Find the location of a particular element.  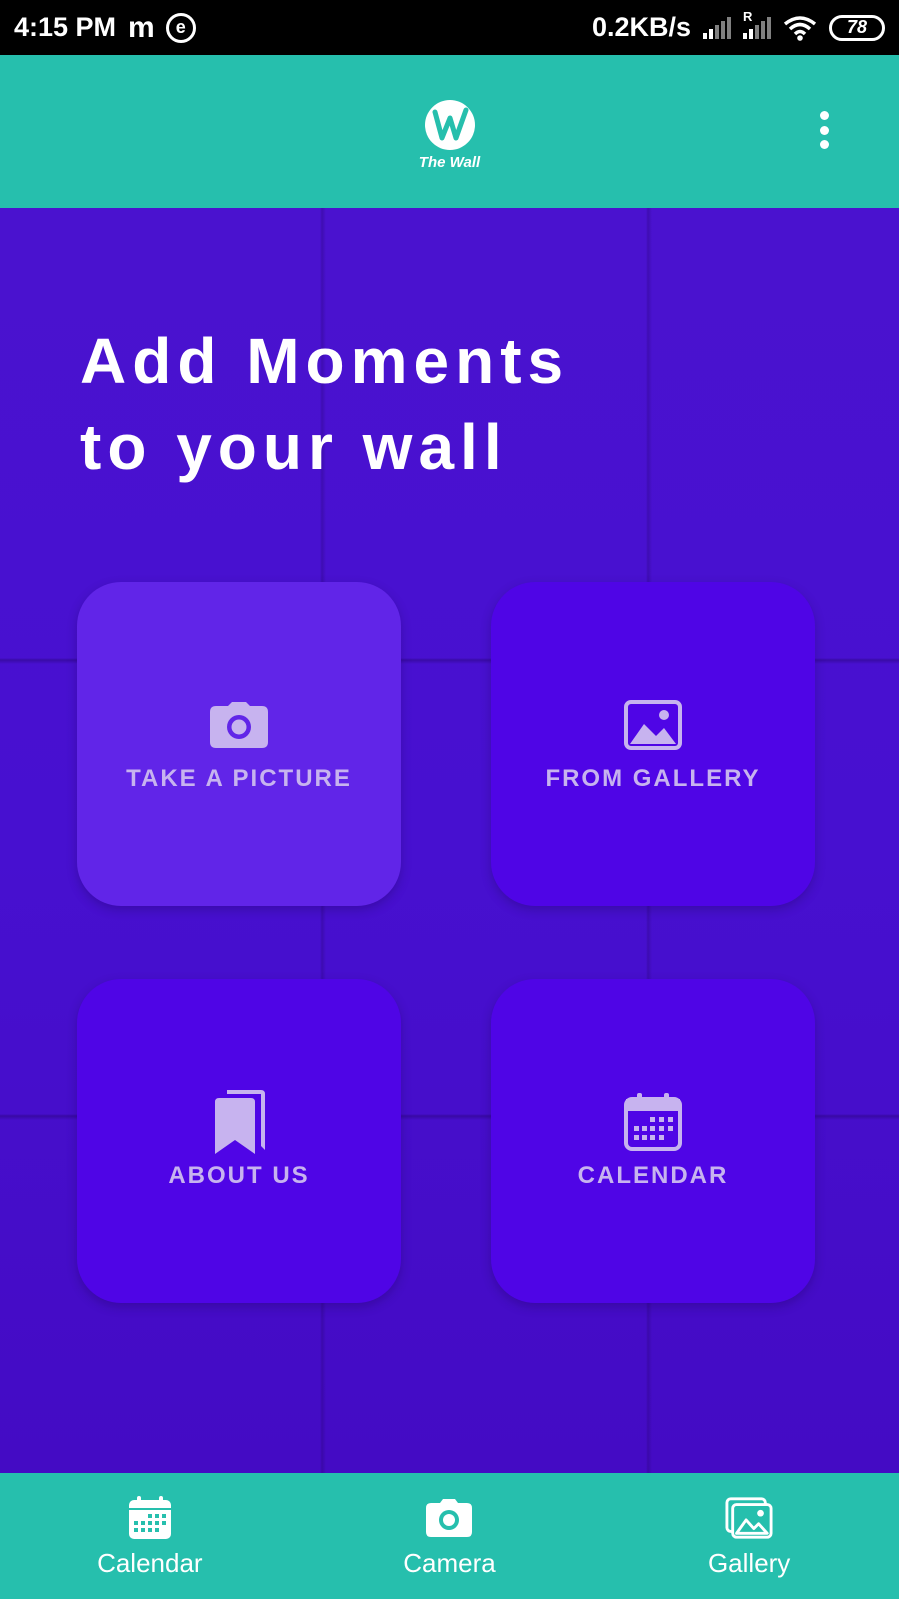

roaming-label: R is located at coordinates (748, 16).